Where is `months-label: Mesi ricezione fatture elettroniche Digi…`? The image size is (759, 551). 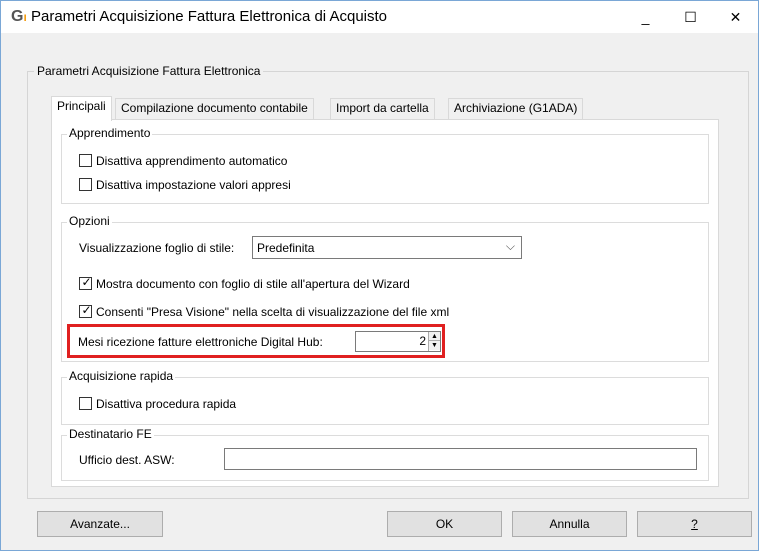
months-label: Mesi ricezione fatture elettroniche Digi… is located at coordinates (200, 342).